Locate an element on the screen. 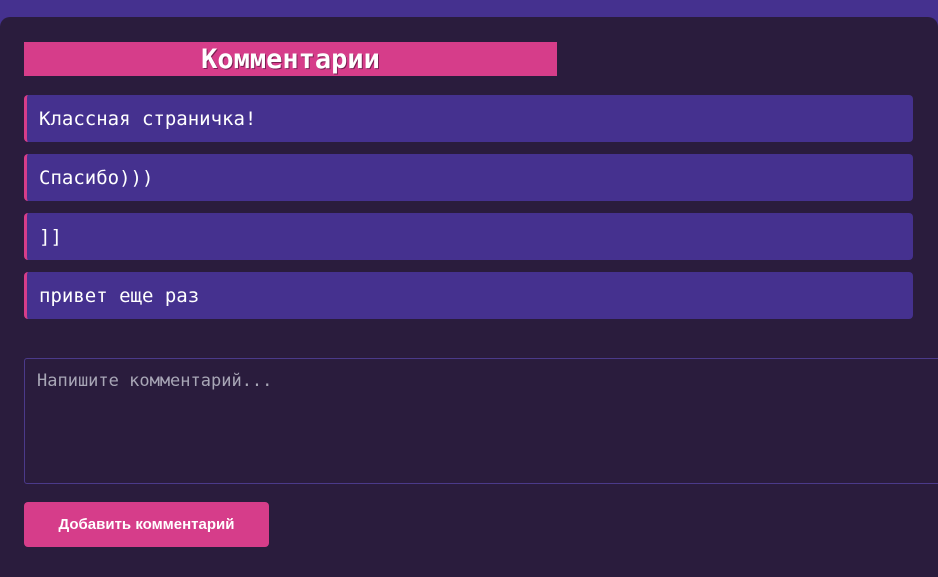 This screenshot has height=577, width=938. comment-text: привет еще раз is located at coordinates (119, 295).